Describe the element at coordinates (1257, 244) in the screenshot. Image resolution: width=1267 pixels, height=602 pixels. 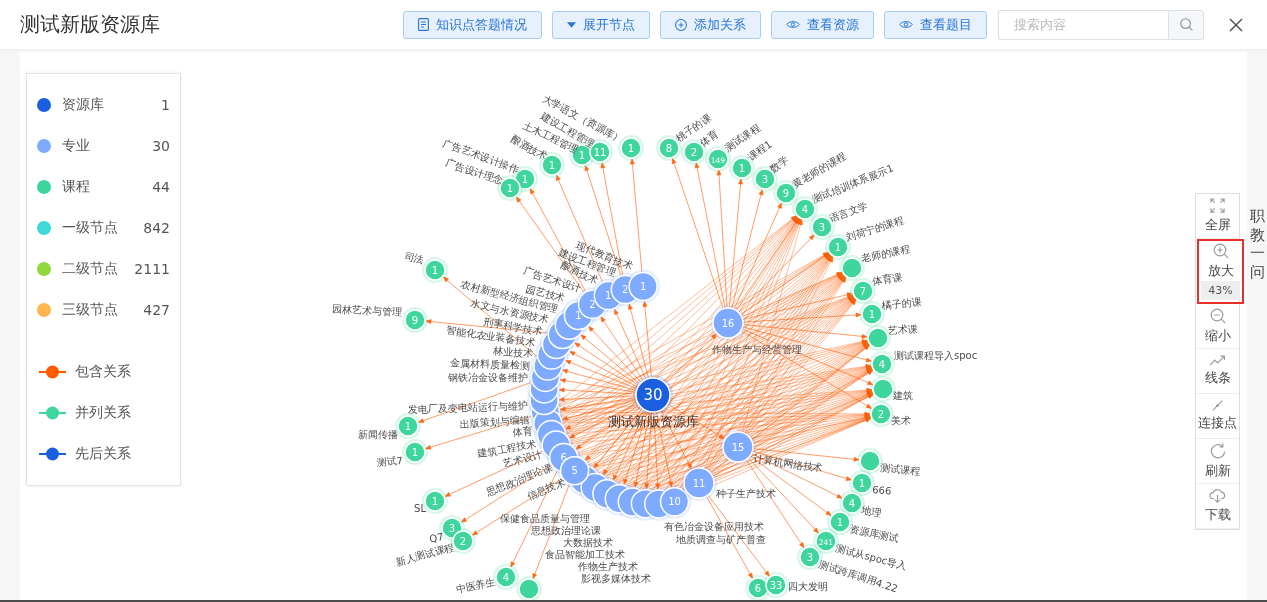
I see `side-label: 职教一问` at that location.